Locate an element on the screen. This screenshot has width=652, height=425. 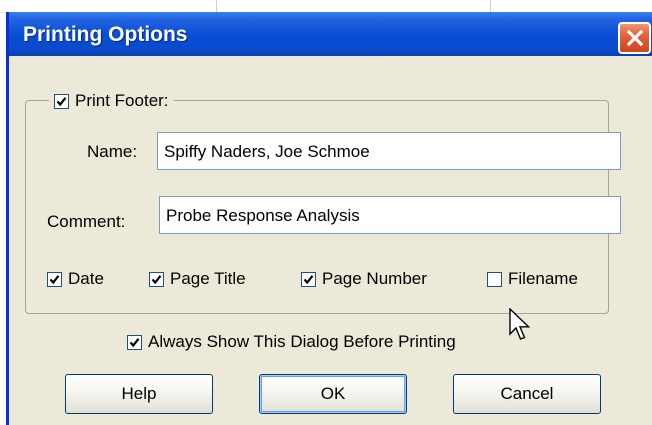
comment-label: Comment: is located at coordinates (86, 221).